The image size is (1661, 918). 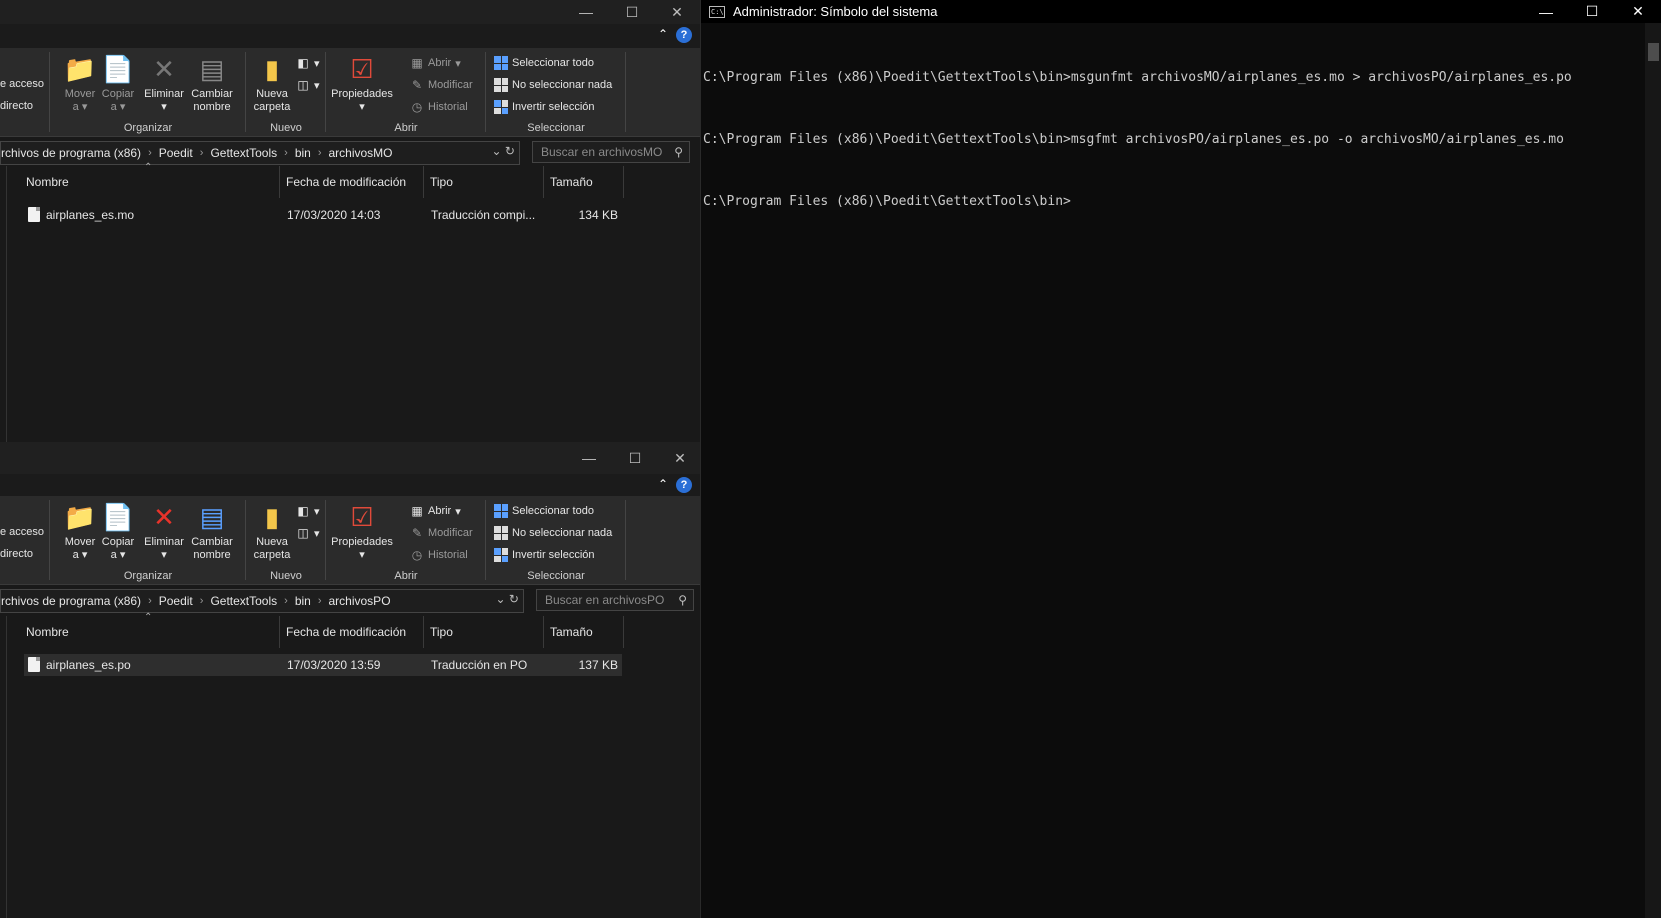 What do you see at coordinates (615, 600) in the screenshot?
I see `search-input: Buscar en archivosPO ⚲` at bounding box center [615, 600].